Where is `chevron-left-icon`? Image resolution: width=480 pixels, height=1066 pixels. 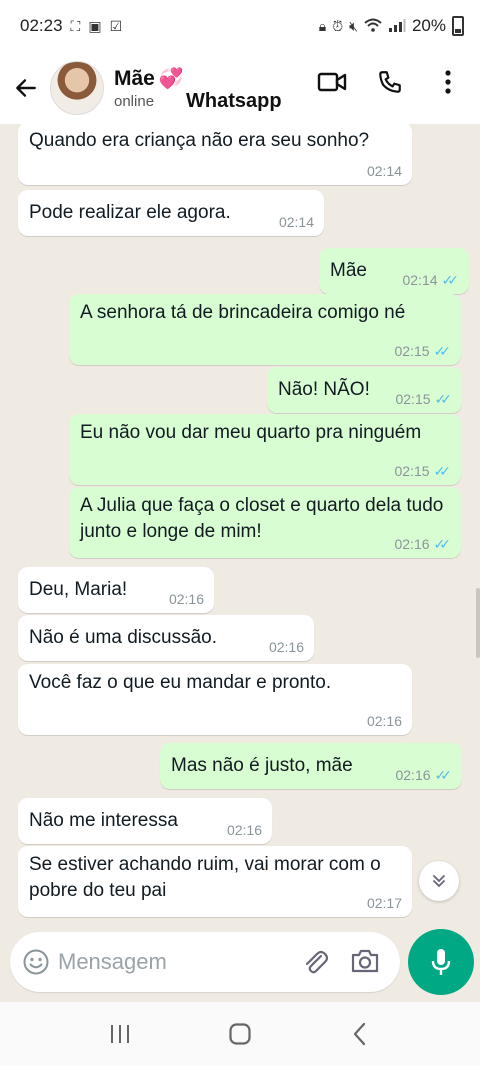
chevron-left-icon is located at coordinates (359, 1034).